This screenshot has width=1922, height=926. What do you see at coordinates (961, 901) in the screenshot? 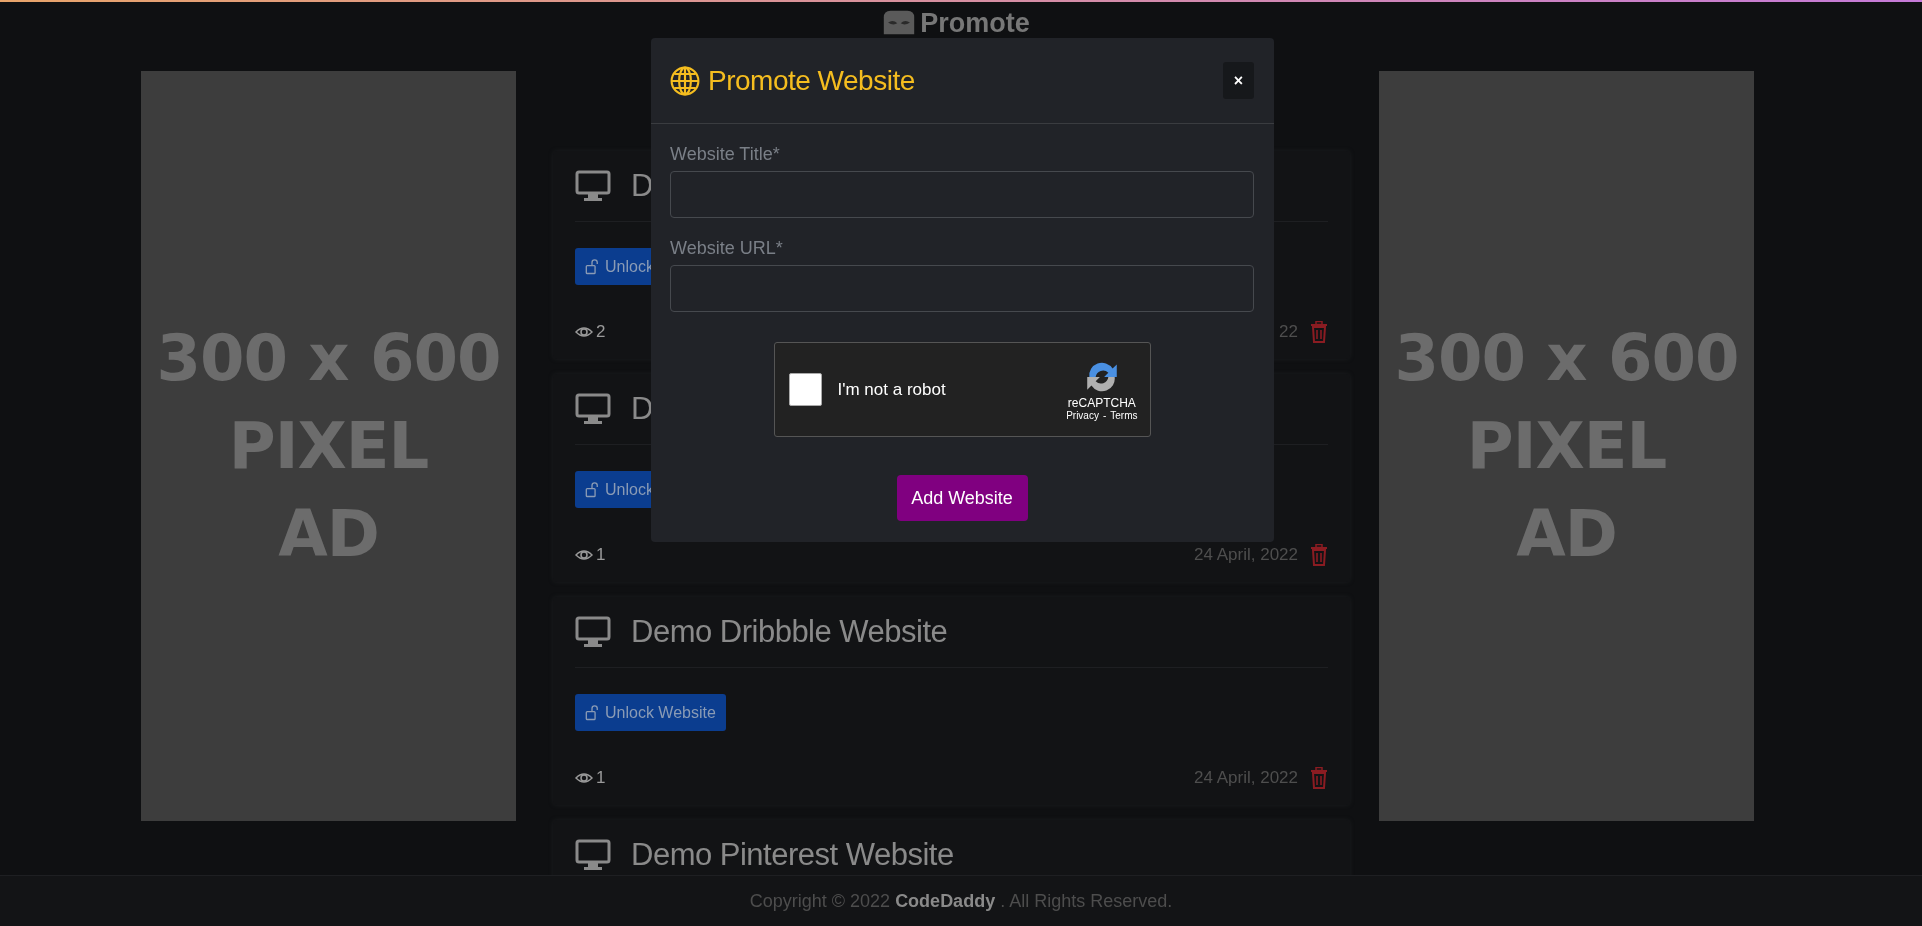
I see `copyright-text: Copyright © 2022 CodeDaddy . All Rights Reserved.` at bounding box center [961, 901].